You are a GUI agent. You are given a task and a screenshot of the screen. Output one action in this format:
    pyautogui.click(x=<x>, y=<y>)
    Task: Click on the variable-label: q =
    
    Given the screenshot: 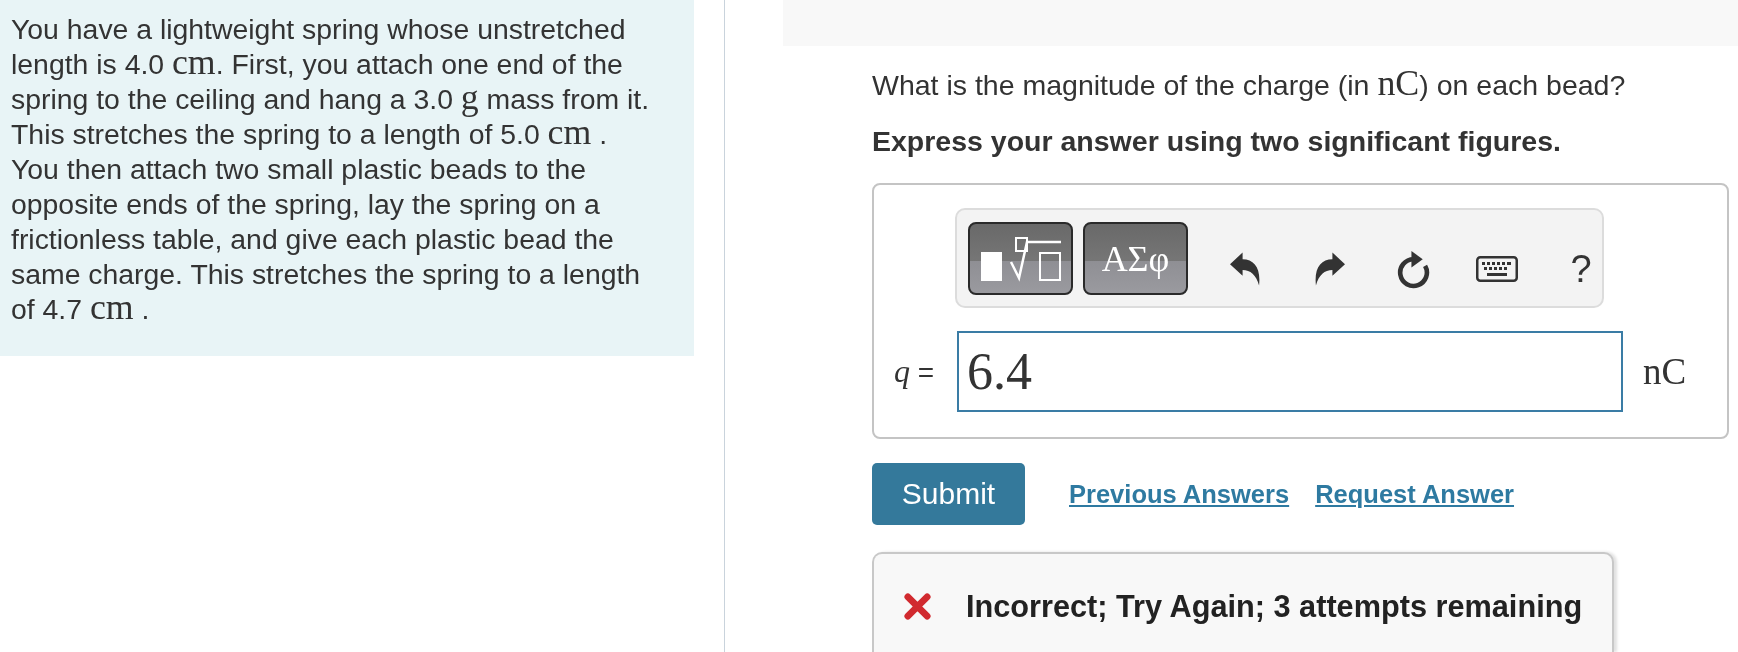 What is the action you would take?
    pyautogui.click(x=914, y=371)
    